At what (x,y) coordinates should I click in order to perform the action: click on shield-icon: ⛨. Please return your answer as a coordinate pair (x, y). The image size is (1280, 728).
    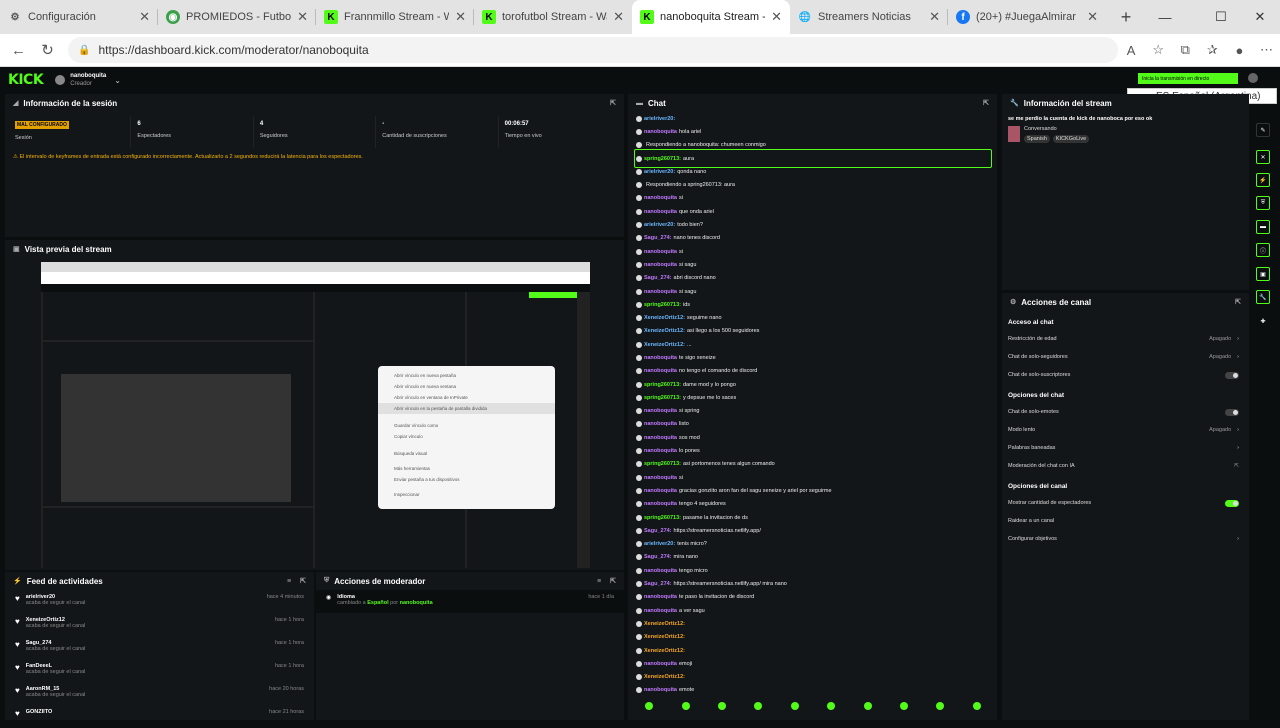
    Looking at the image, I should click on (1263, 203).